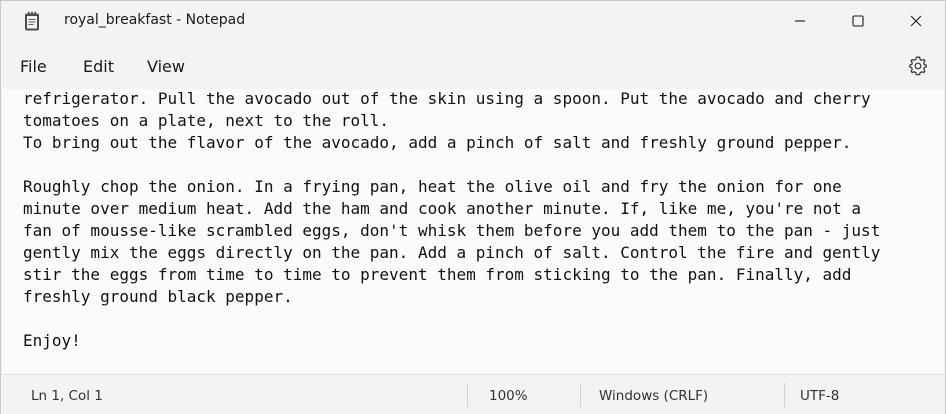 The width and height of the screenshot is (946, 414). I want to click on title-bar: royal_breakfast - Notepad, so click(473, 21).